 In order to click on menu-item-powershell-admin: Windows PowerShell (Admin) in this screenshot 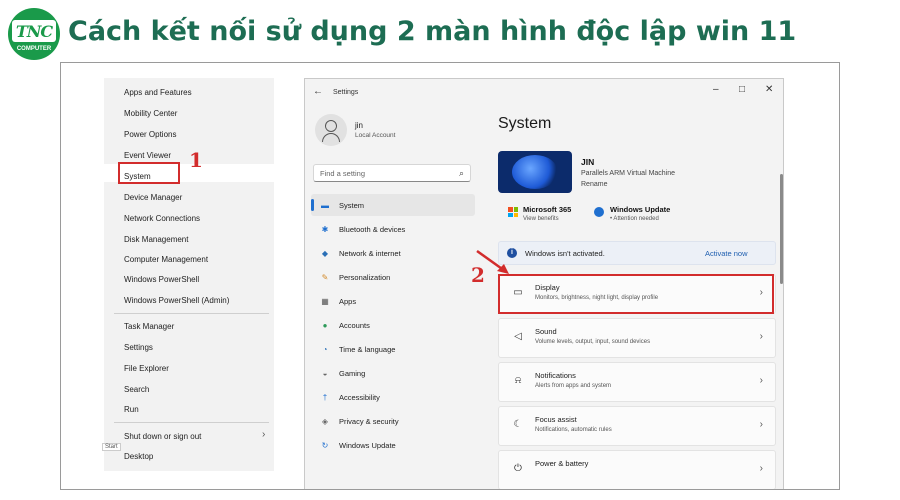, I will do `click(176, 300)`.